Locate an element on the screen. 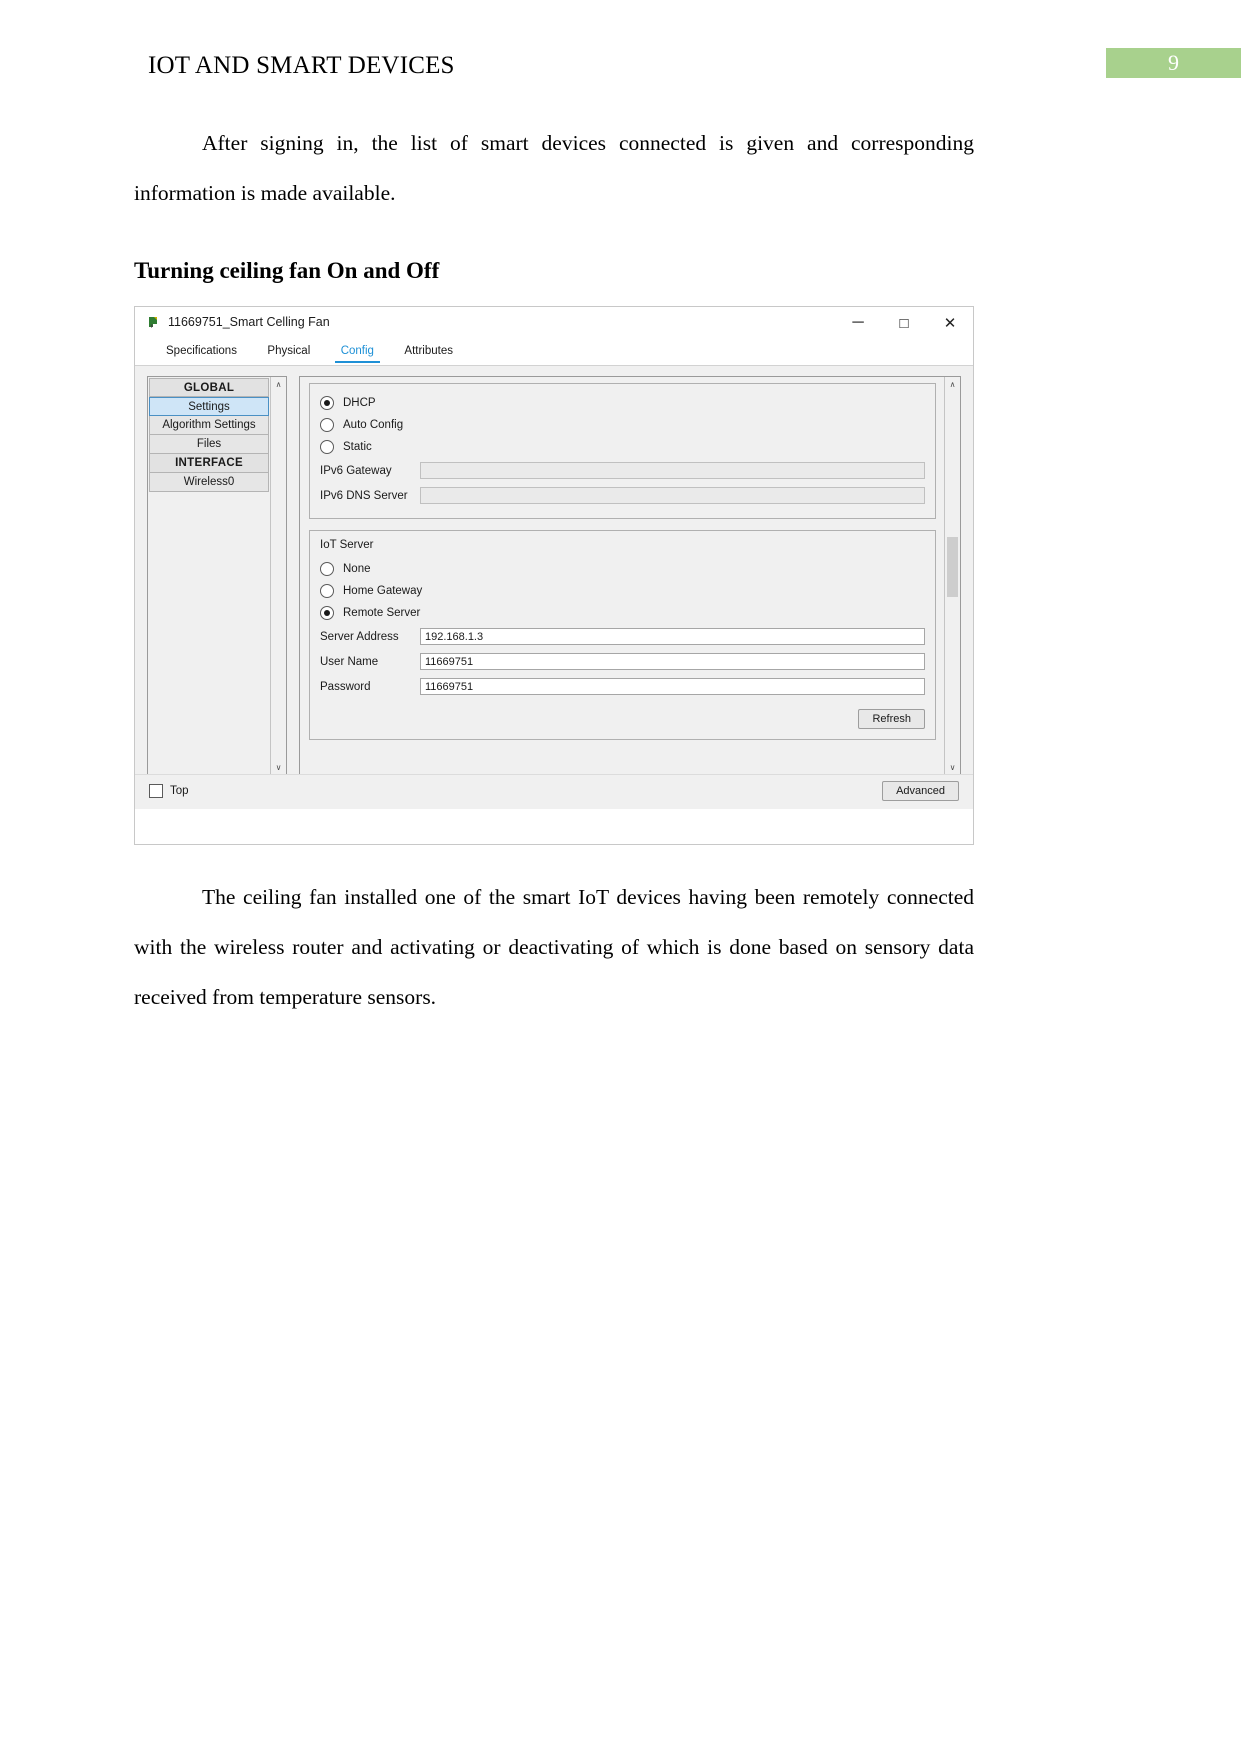 Image resolution: width=1241 pixels, height=1754 pixels. field-user-name: User Name 11669751 is located at coordinates (622, 661).